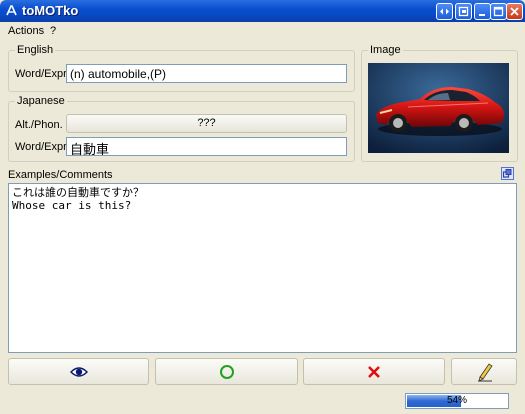 This screenshot has width=525, height=414. I want to click on close-button, so click(514, 11).